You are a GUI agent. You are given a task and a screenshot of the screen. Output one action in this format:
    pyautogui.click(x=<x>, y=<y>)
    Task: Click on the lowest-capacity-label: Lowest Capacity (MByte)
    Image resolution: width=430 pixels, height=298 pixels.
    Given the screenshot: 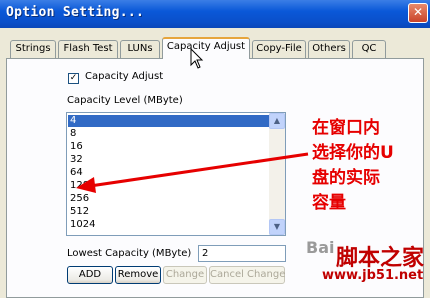 What is the action you would take?
    pyautogui.click(x=129, y=253)
    